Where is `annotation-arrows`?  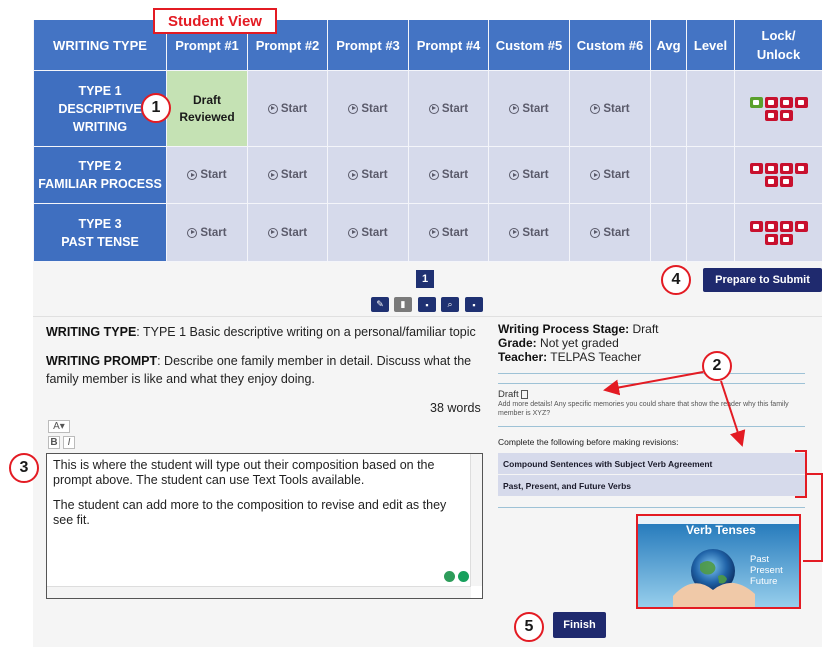
annotation-arrows is located at coordinates (713, 466).